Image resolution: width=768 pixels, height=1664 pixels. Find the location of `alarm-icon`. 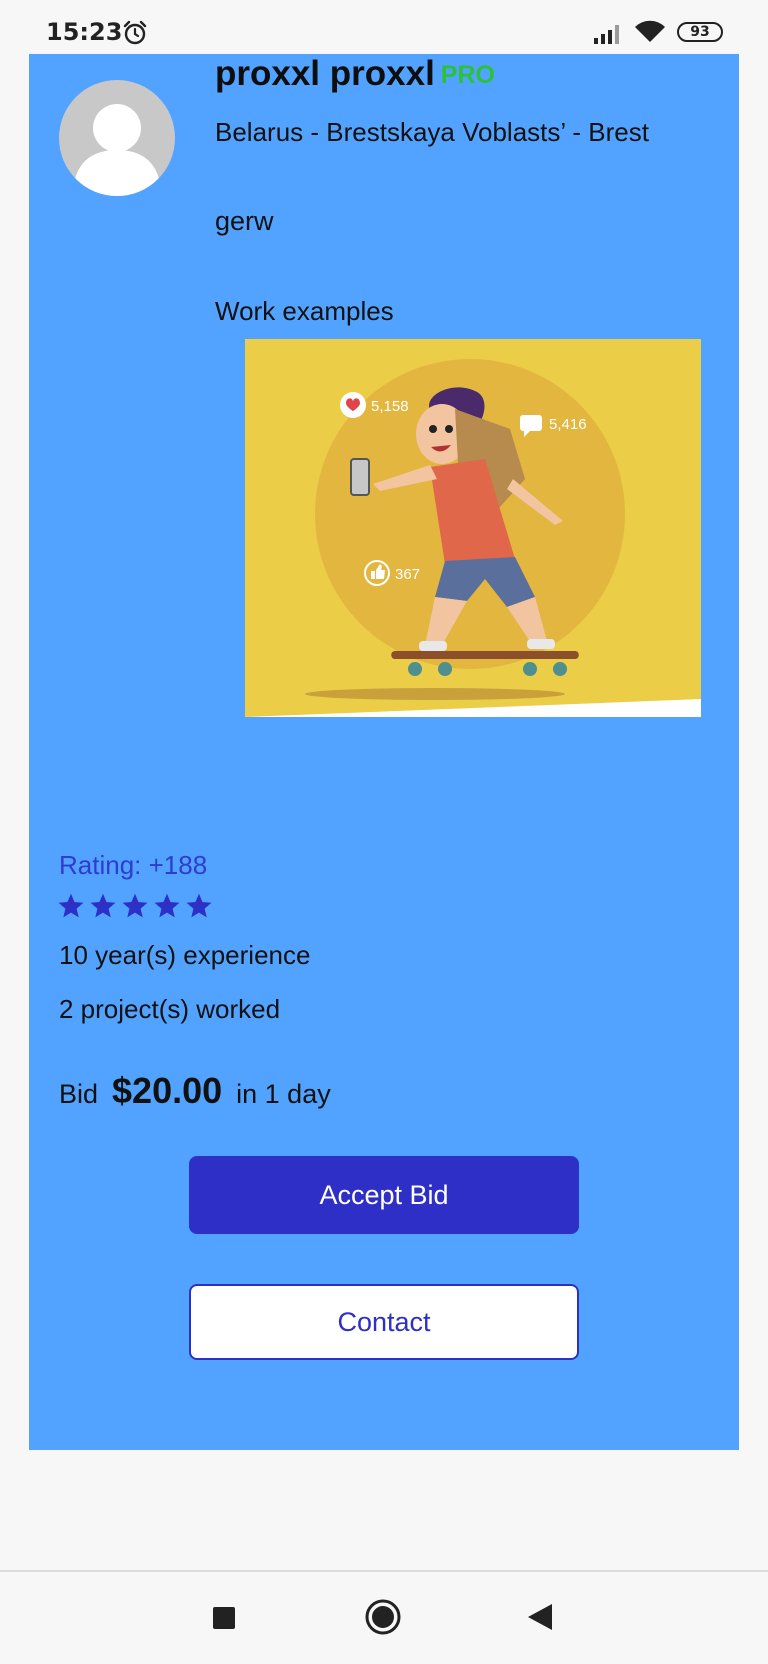

alarm-icon is located at coordinates (135, 35).